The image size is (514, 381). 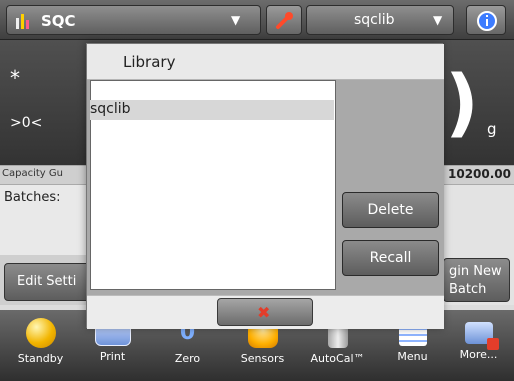 What do you see at coordinates (262, 358) in the screenshot?
I see `sensors-label: Sensors` at bounding box center [262, 358].